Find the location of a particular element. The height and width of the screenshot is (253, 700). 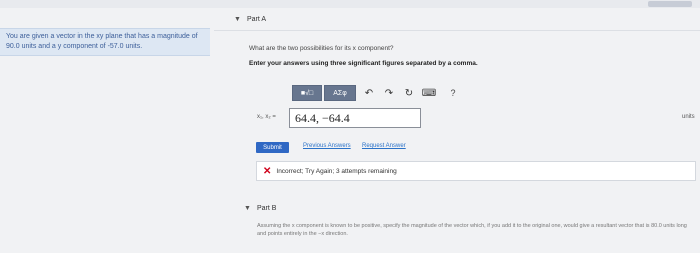

request-answer-link: Request Answer is located at coordinates (384, 146).